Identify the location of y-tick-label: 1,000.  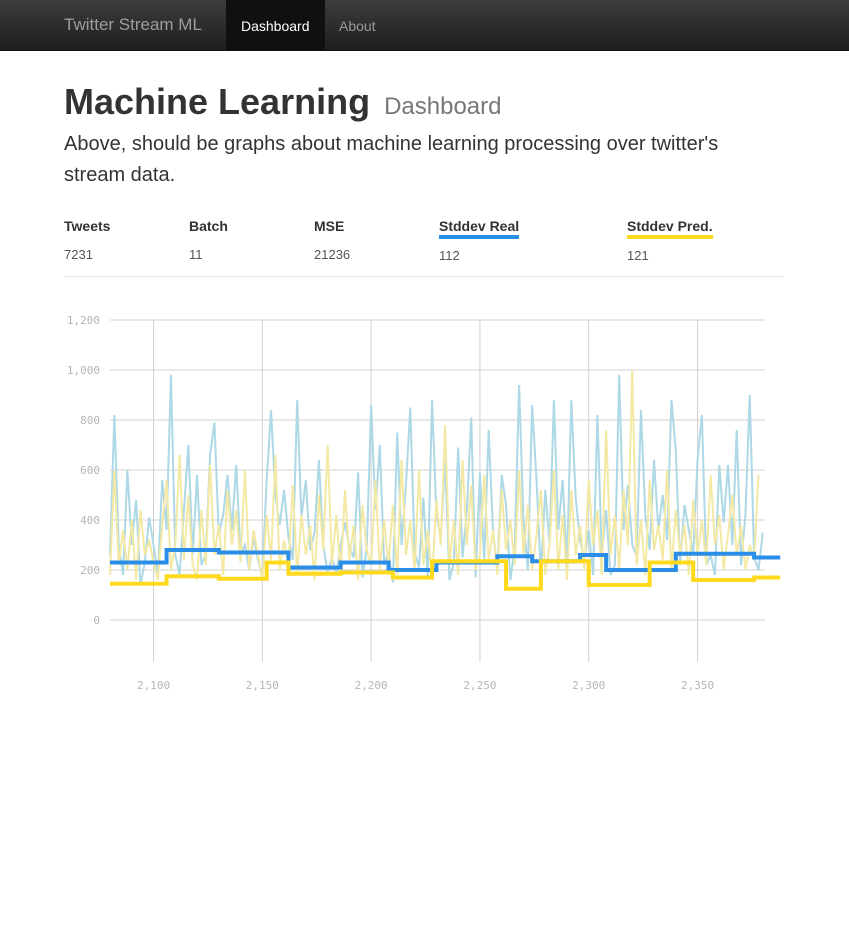
(83, 370).